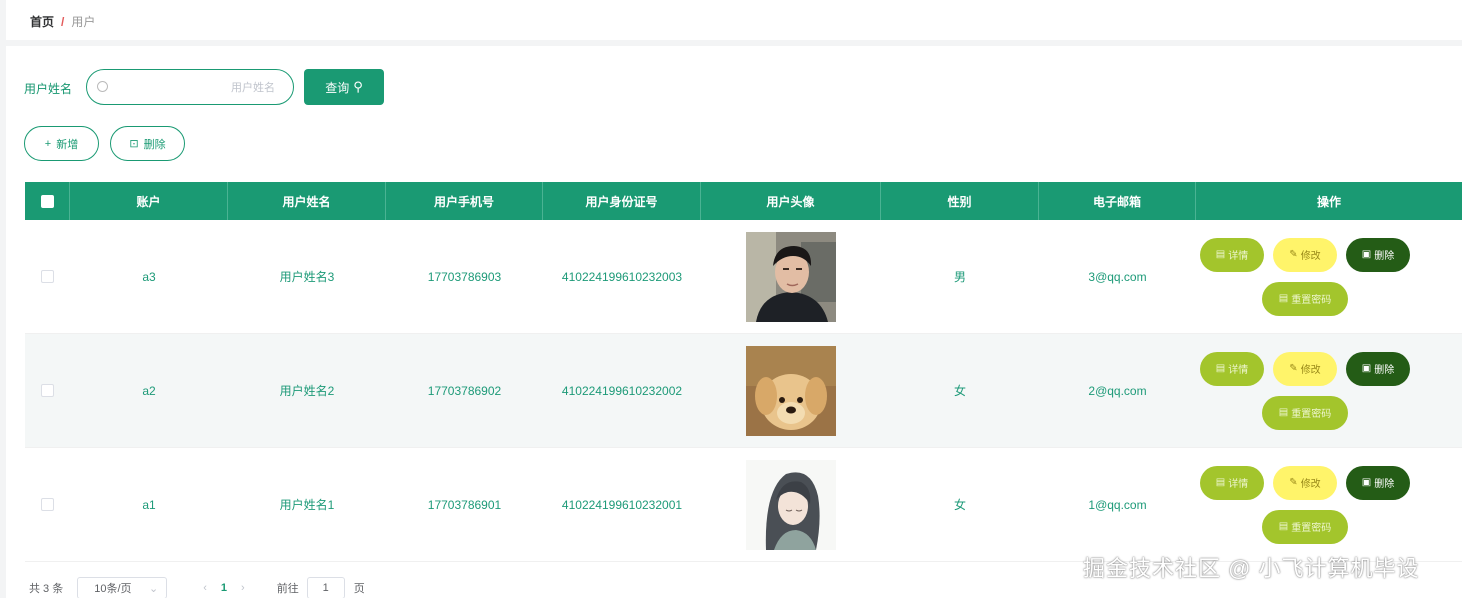 The height and width of the screenshot is (598, 1462). I want to click on query-button: 查询 ⚲, so click(344, 87).